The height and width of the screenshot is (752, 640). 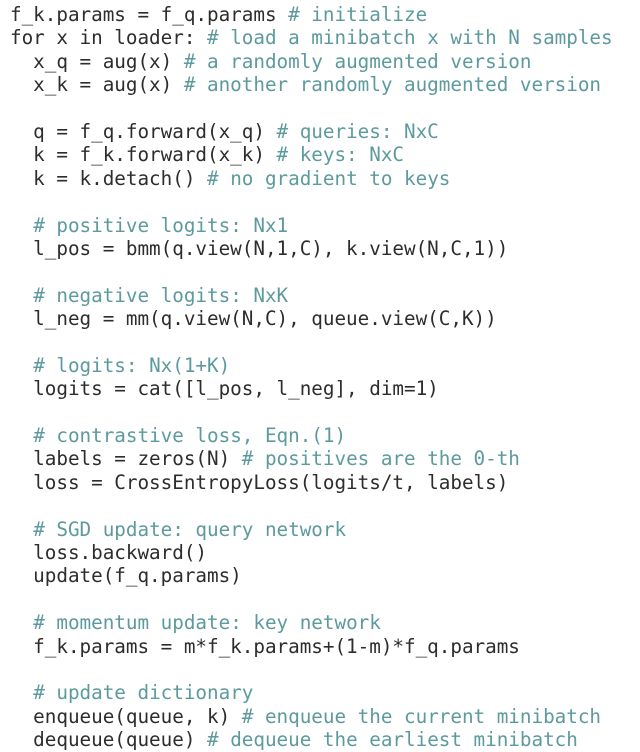 What do you see at coordinates (320, 225) in the screenshot?
I see `code-line: # positive logits: Nx1` at bounding box center [320, 225].